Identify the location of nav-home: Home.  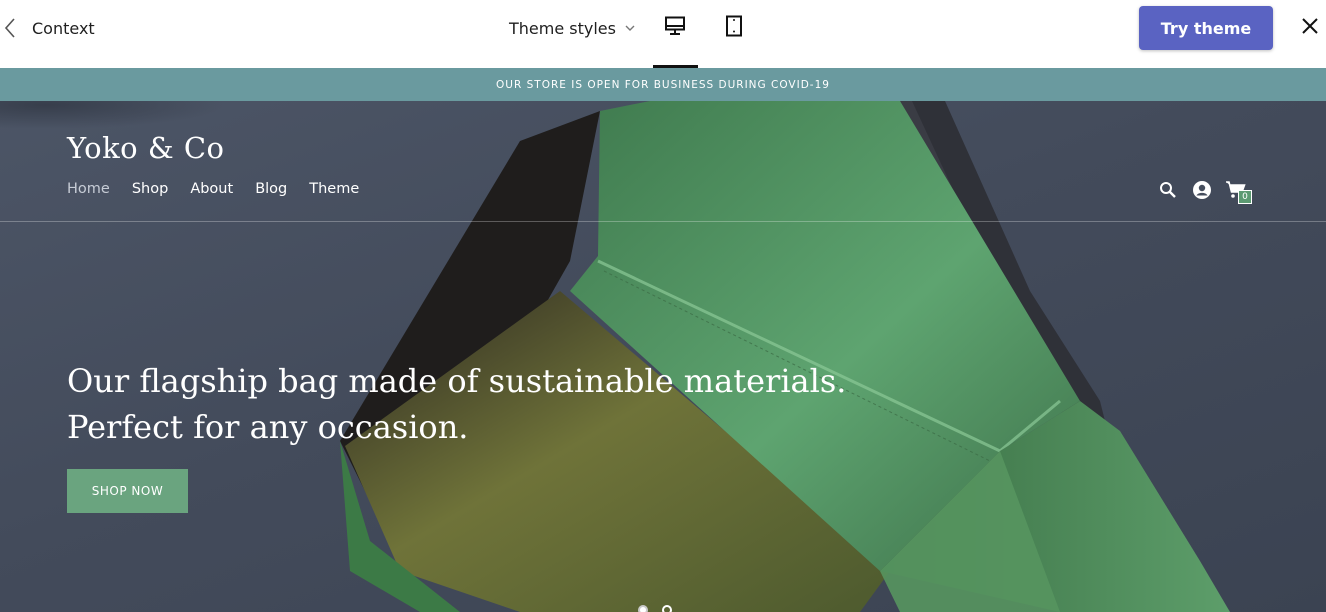
(88, 189).